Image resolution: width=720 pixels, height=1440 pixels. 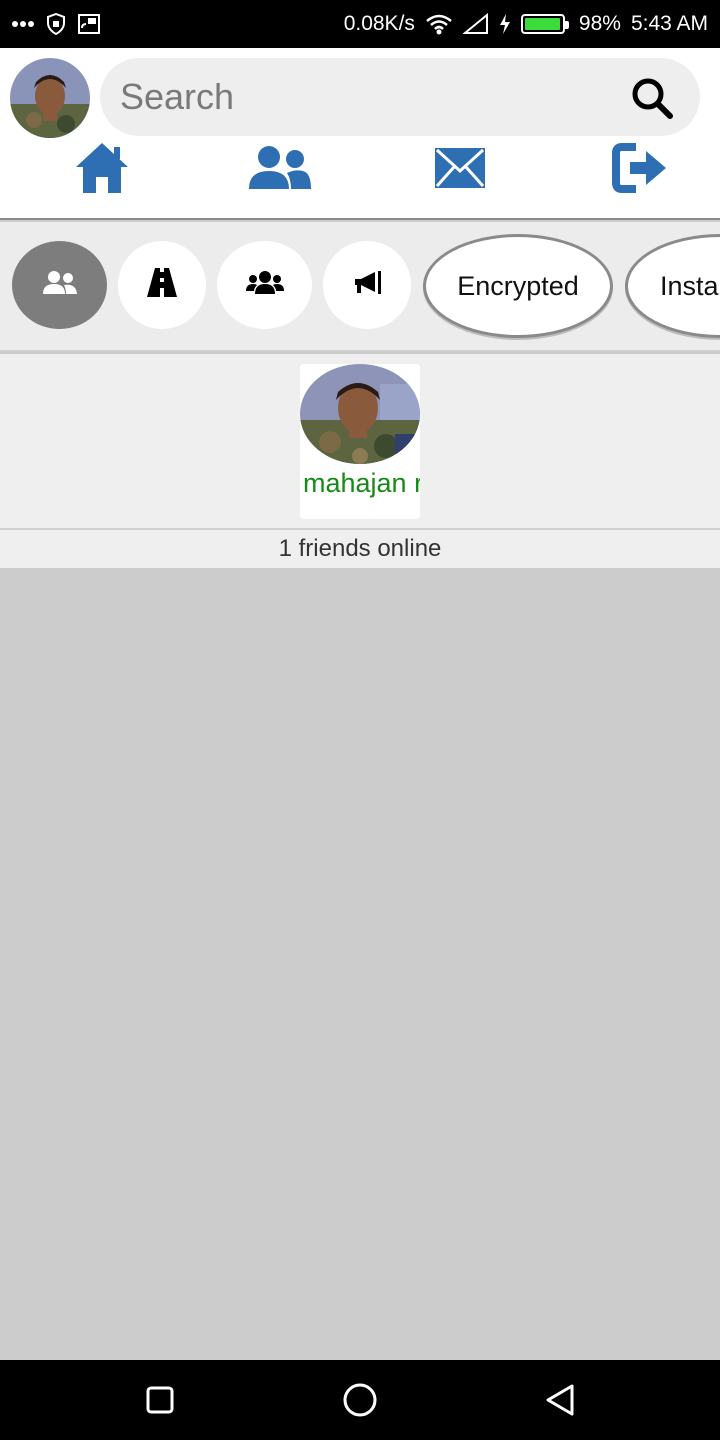 I want to click on wifi-icon, so click(x=439, y=24).